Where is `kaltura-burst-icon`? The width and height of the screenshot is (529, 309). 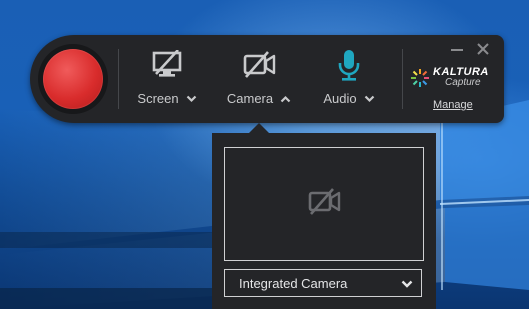
kaltura-burst-icon is located at coordinates (420, 77).